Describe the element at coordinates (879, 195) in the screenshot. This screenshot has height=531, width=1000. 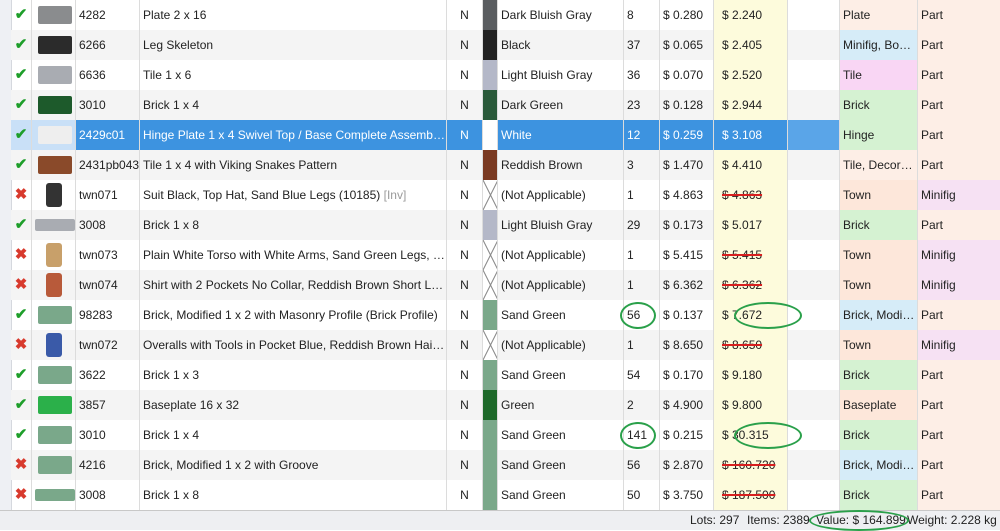
I see `category: Town` at that location.